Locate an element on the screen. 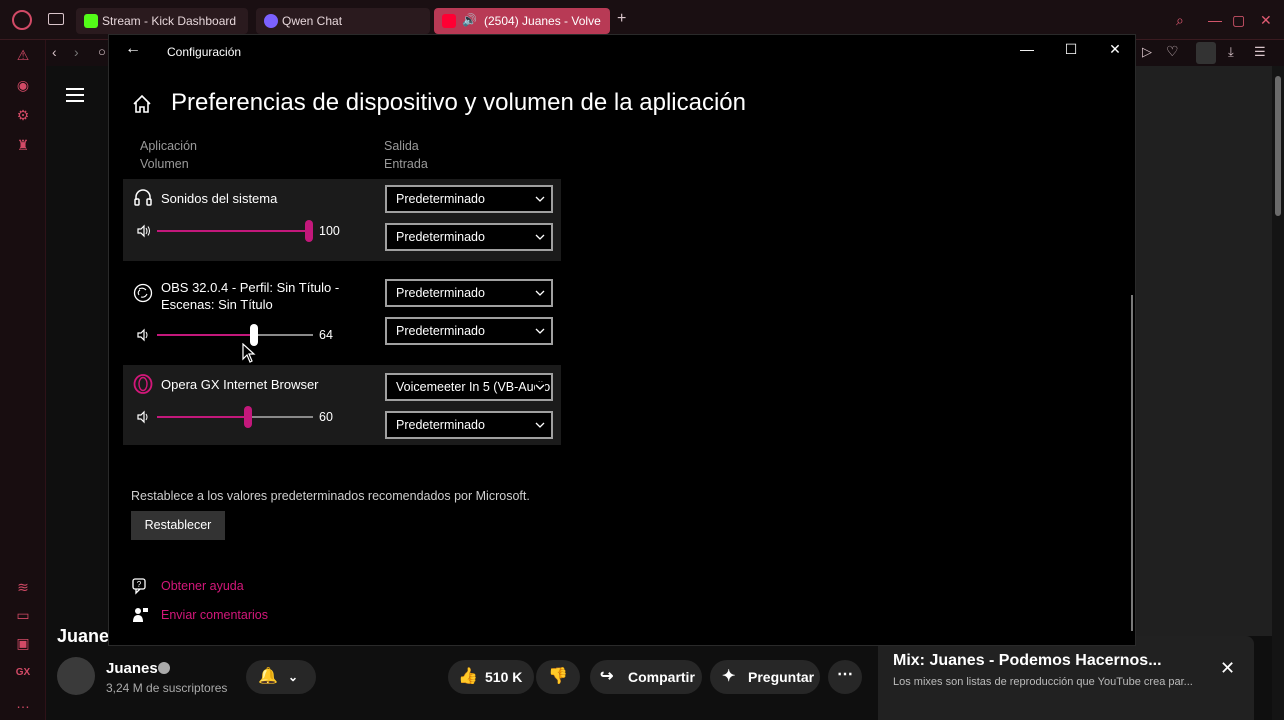  help-icon: ? is located at coordinates (139, 586).